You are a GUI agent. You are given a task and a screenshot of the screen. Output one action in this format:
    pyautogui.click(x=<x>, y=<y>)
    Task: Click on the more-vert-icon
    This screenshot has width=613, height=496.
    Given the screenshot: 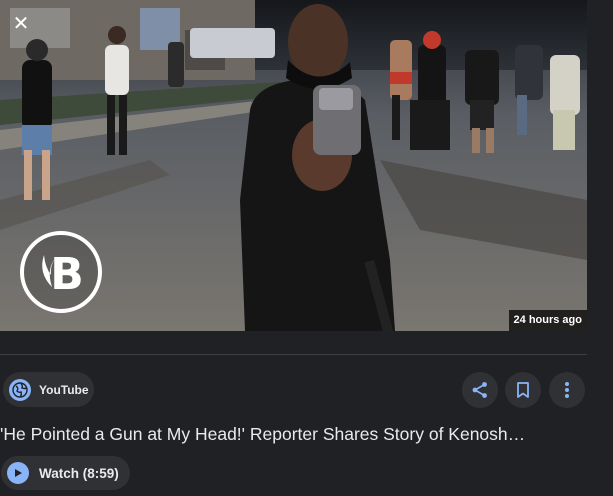 What is the action you would take?
    pyautogui.click(x=567, y=390)
    